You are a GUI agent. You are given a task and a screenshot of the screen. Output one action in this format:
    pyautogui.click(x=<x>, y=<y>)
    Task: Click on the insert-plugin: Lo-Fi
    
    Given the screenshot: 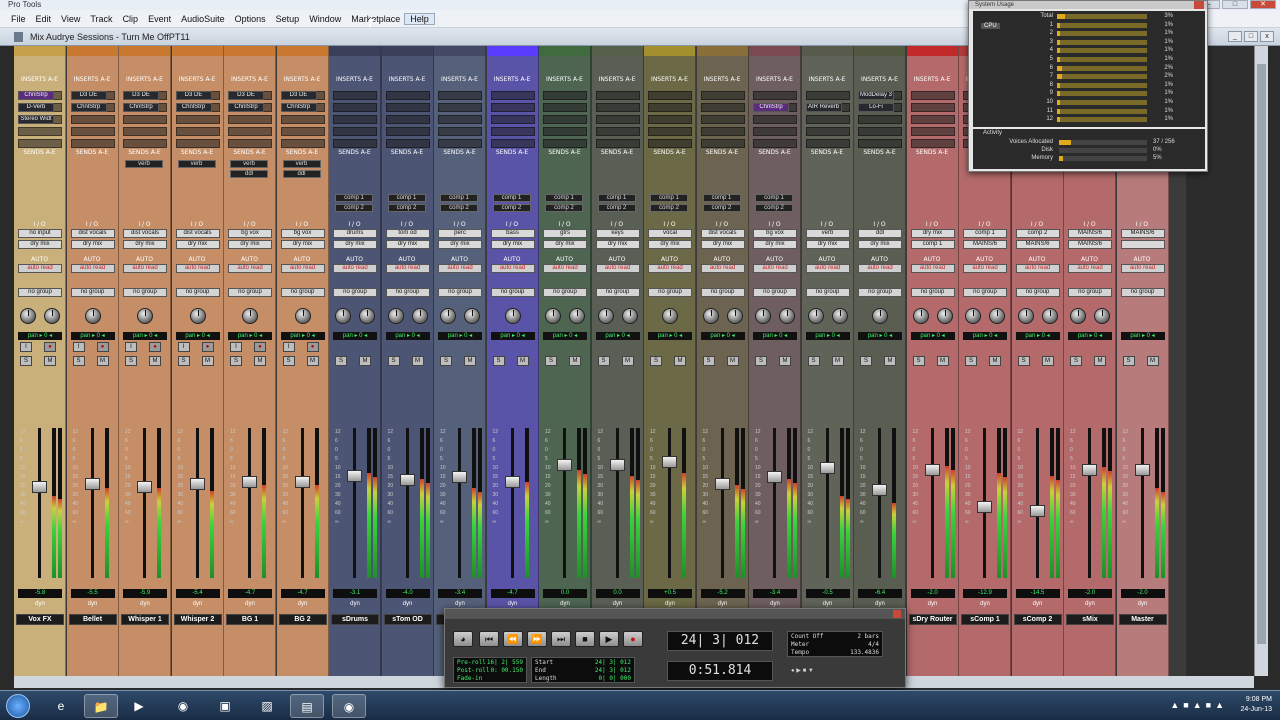 What is the action you would take?
    pyautogui.click(x=876, y=107)
    